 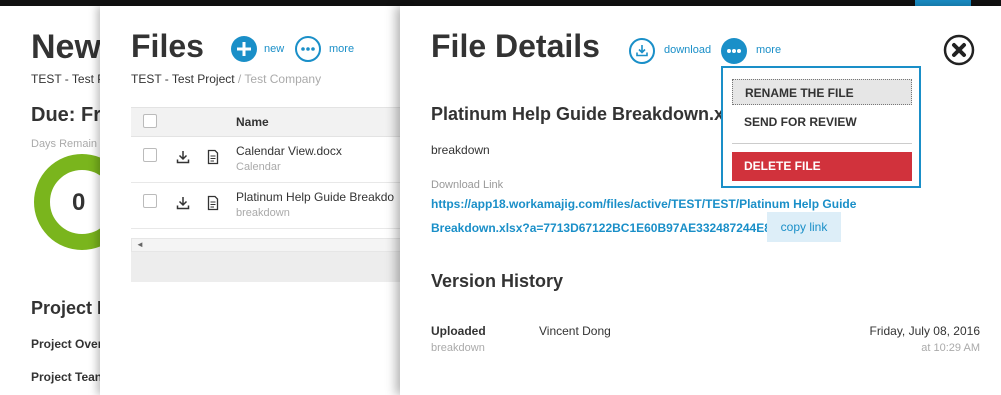 I want to click on version-note: breakdown, so click(x=458, y=348).